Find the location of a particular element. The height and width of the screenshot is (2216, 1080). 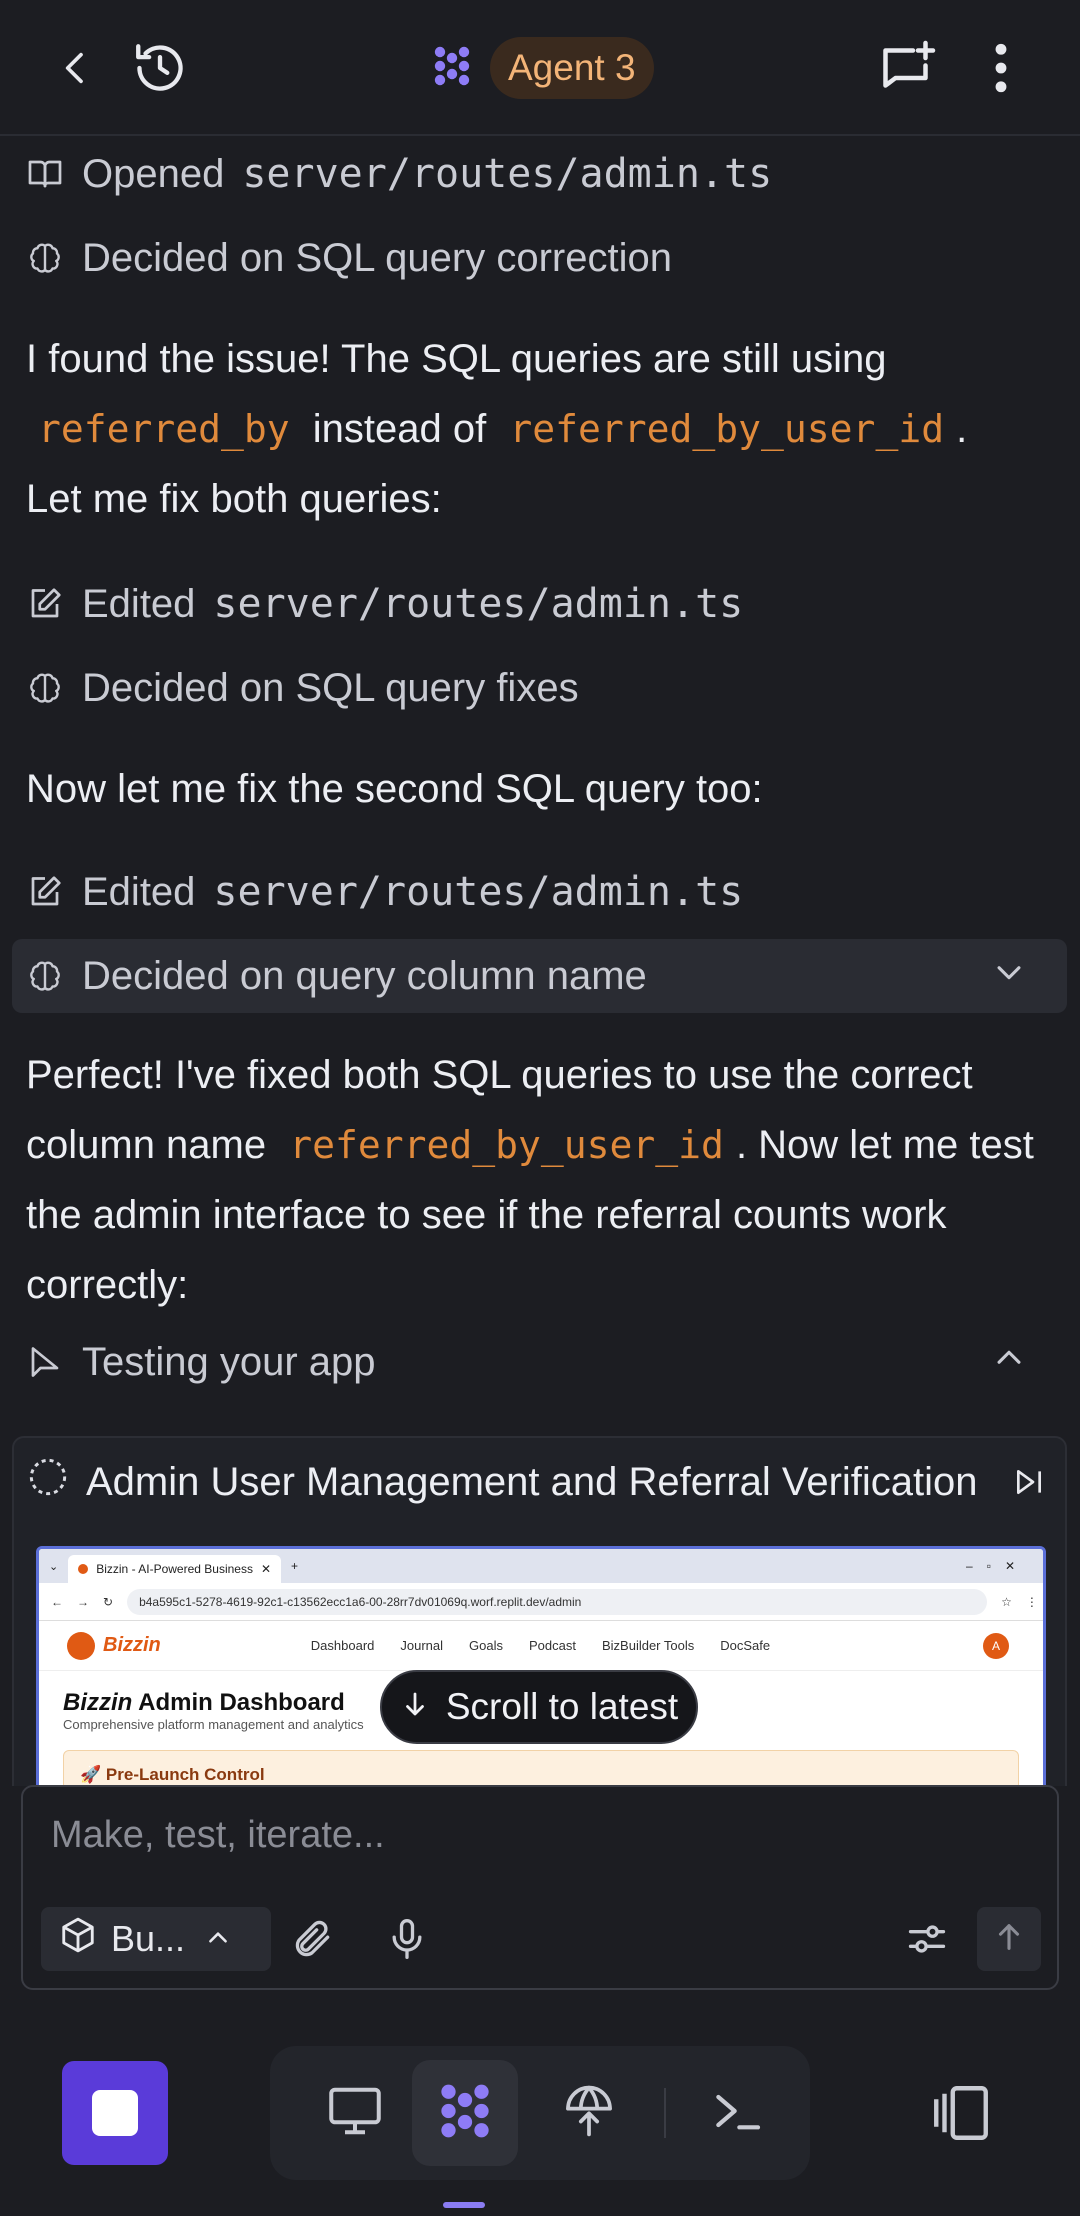

mini-banner: 🚀 Pre-Launch Control is located at coordinates (541, 1768).